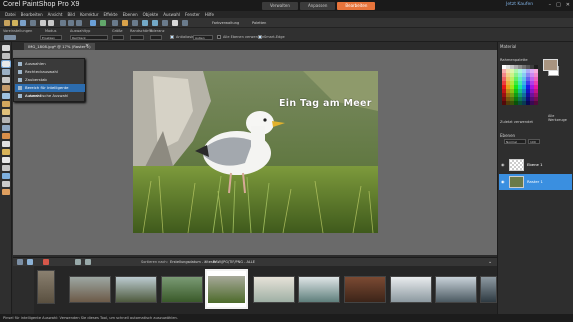  What do you see at coordinates (71, 23) in the screenshot?
I see `copy-icon` at bounding box center [71, 23].